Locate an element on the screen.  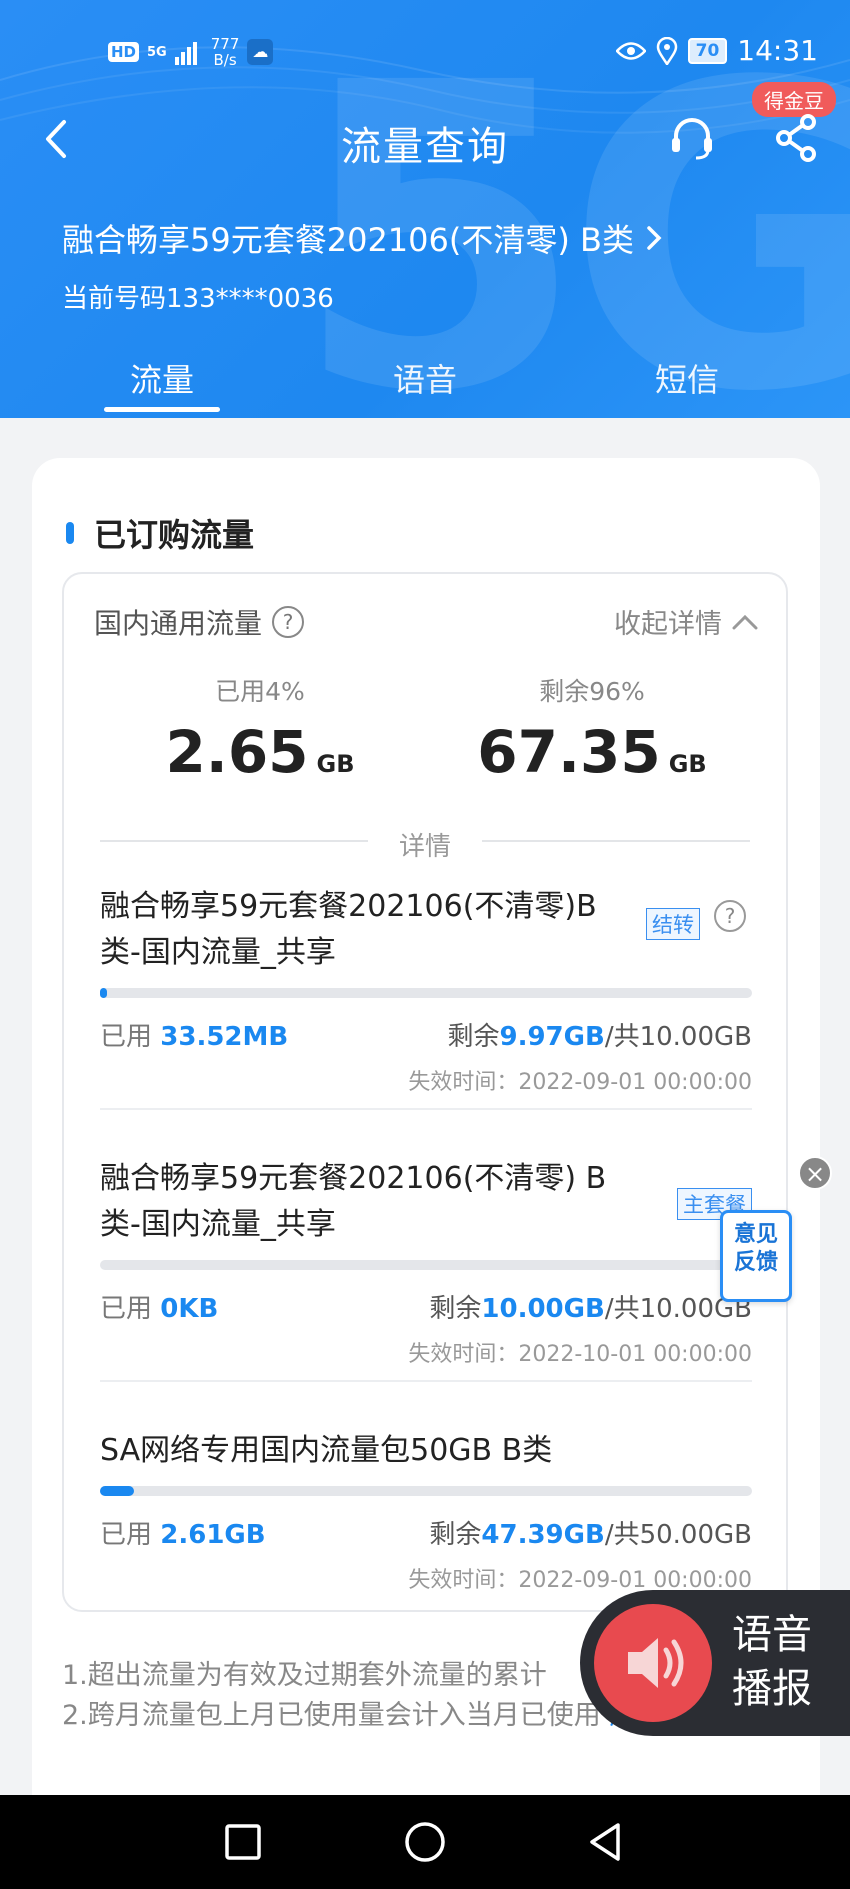
carryover-tag: 结转 is located at coordinates (673, 924).